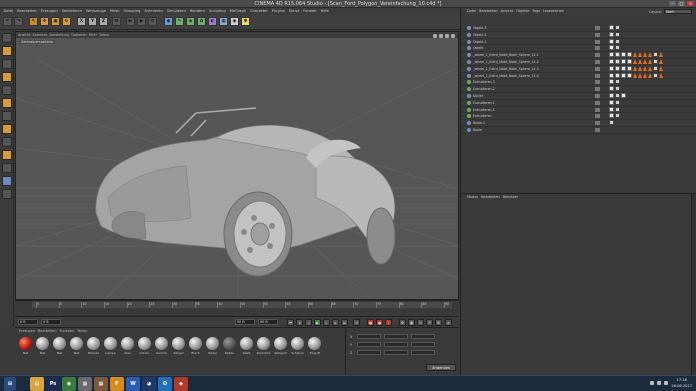 The height and width of the screenshot is (391, 696). I want to click on object-row: Objekt.3, so click(578, 28).